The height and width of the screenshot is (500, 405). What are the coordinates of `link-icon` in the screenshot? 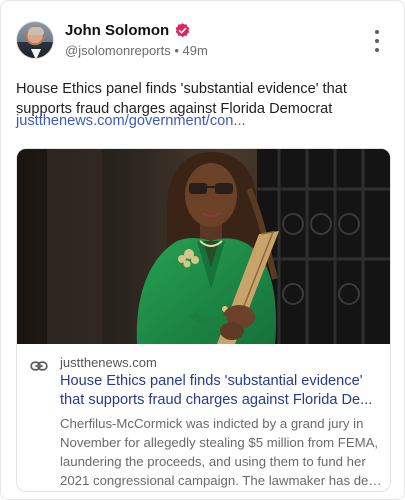 It's located at (39, 366).